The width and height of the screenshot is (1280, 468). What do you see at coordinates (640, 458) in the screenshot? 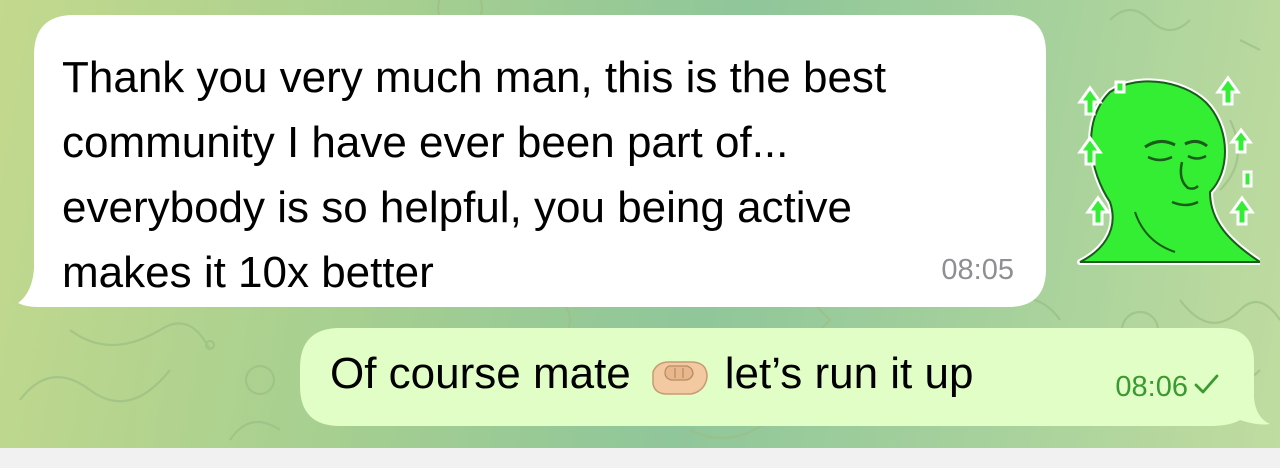
I see `message-input-bar-edge` at bounding box center [640, 458].